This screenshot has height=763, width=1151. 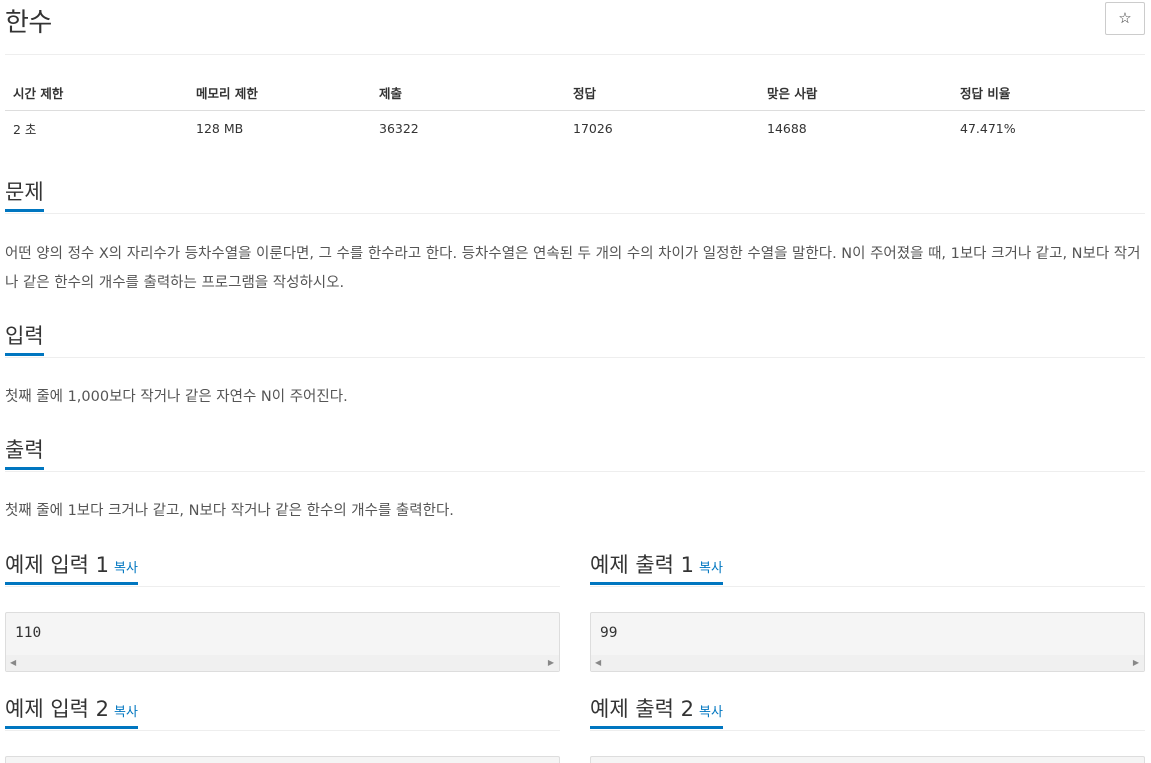 I want to click on page-title: 한수, so click(x=28, y=23).